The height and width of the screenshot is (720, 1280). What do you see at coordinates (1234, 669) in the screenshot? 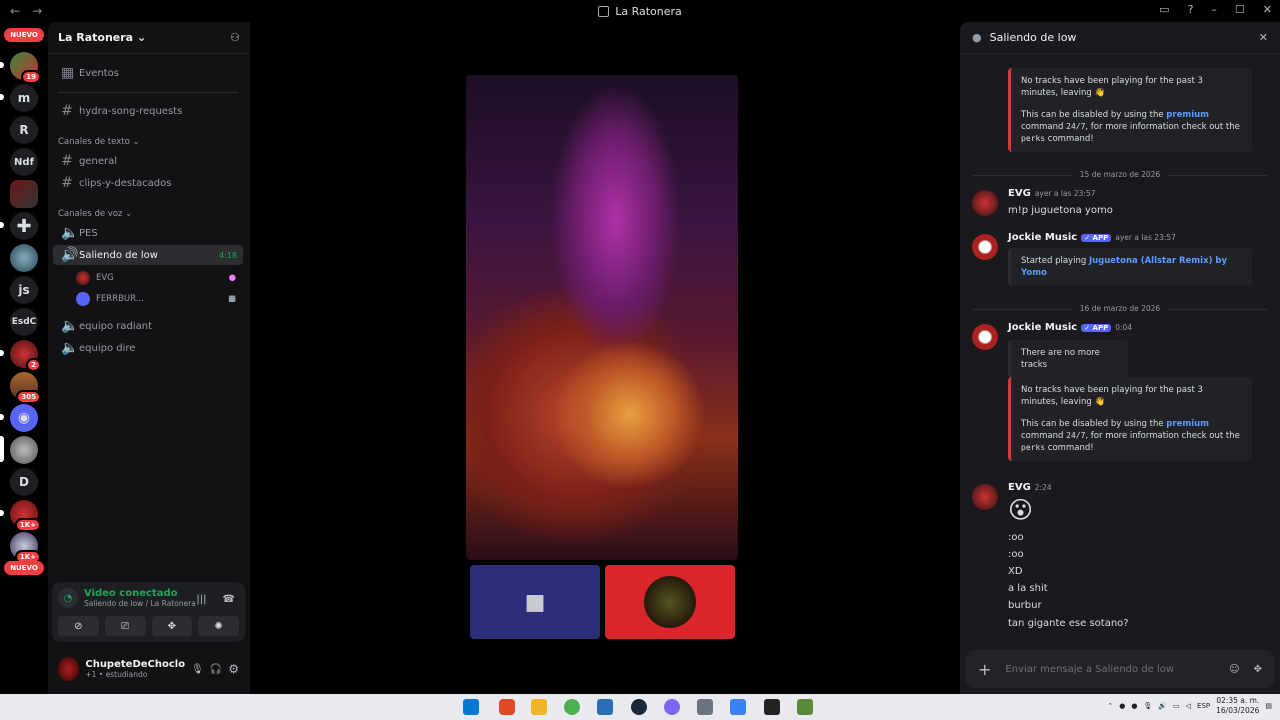
I see `emoji-icon: ☺` at bounding box center [1234, 669].